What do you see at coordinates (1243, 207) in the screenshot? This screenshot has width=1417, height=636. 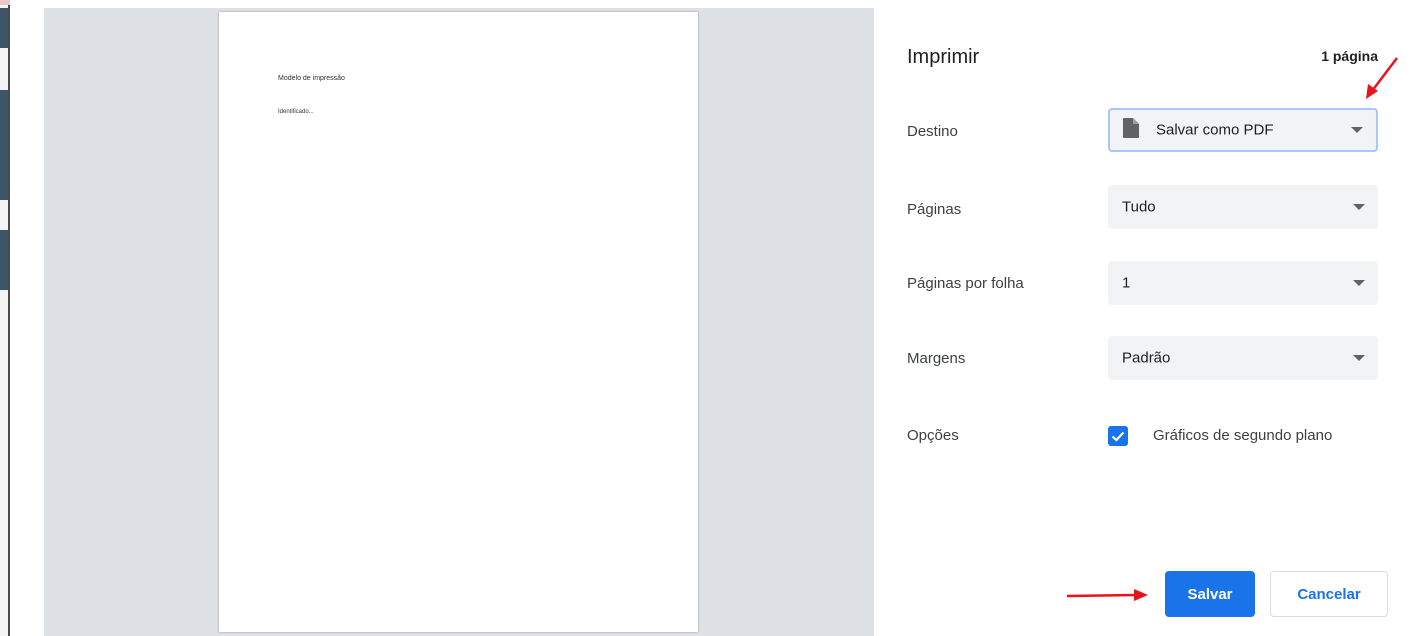 I see `pages-select: Tudo` at bounding box center [1243, 207].